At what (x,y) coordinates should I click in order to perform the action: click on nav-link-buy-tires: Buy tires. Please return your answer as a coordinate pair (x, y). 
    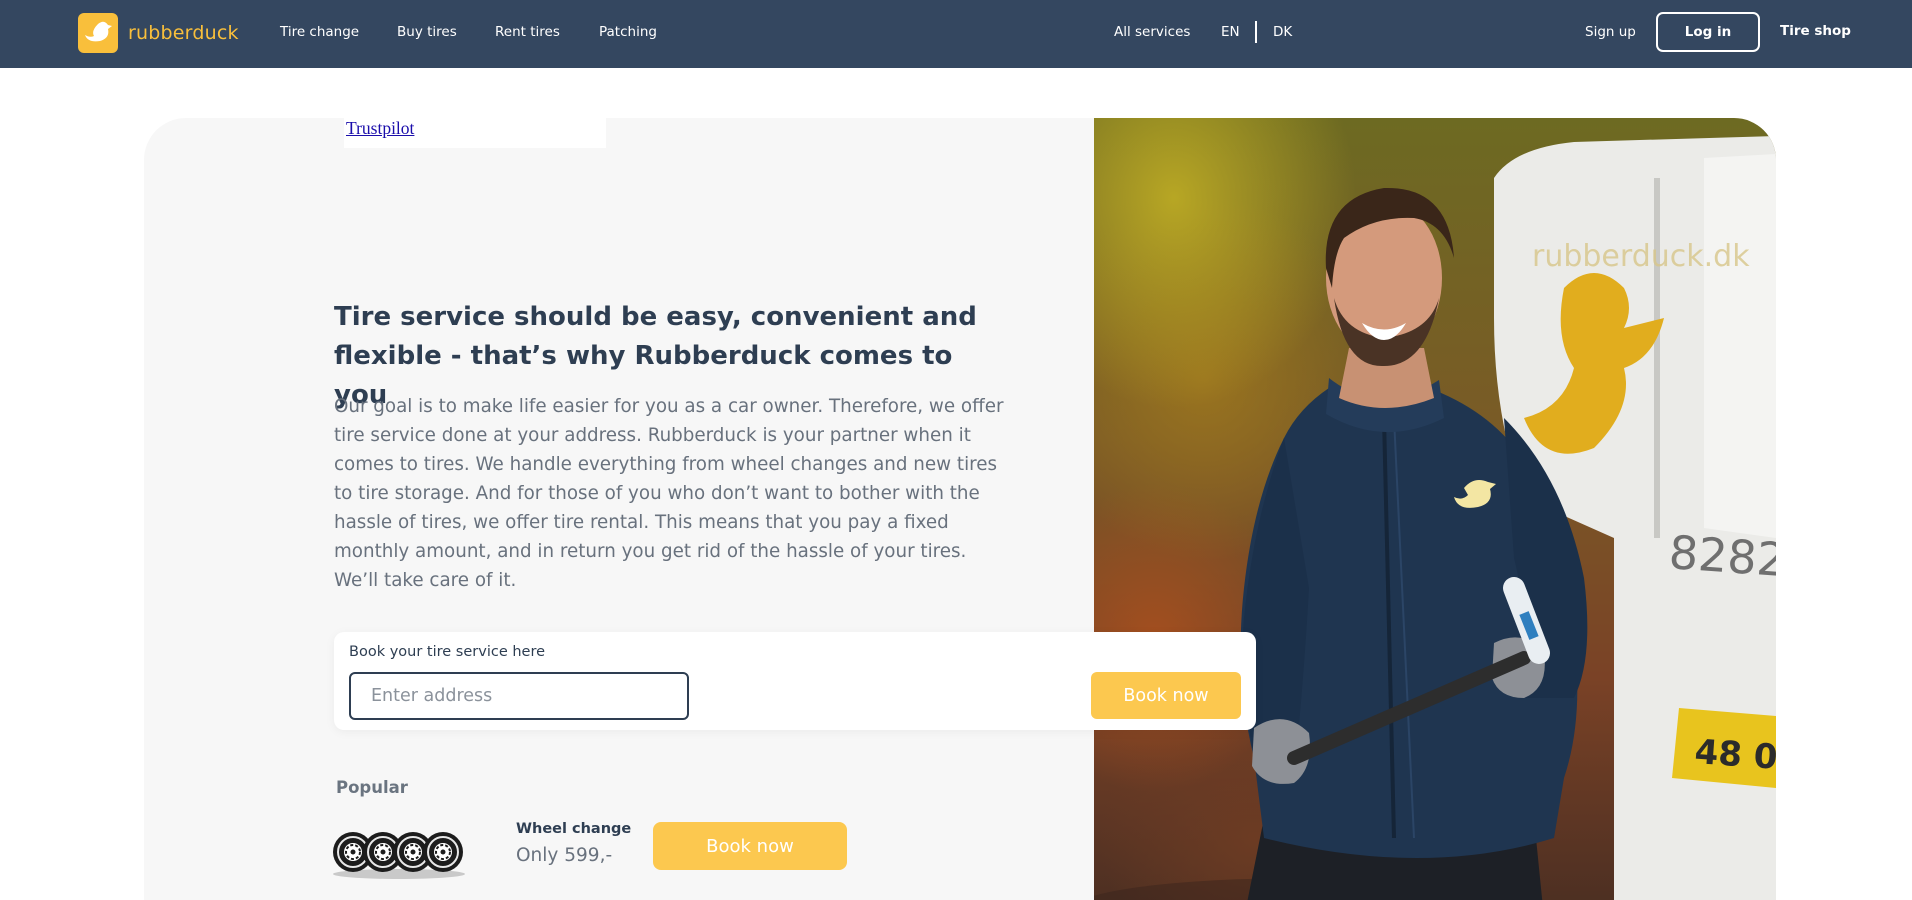
    Looking at the image, I should click on (427, 32).